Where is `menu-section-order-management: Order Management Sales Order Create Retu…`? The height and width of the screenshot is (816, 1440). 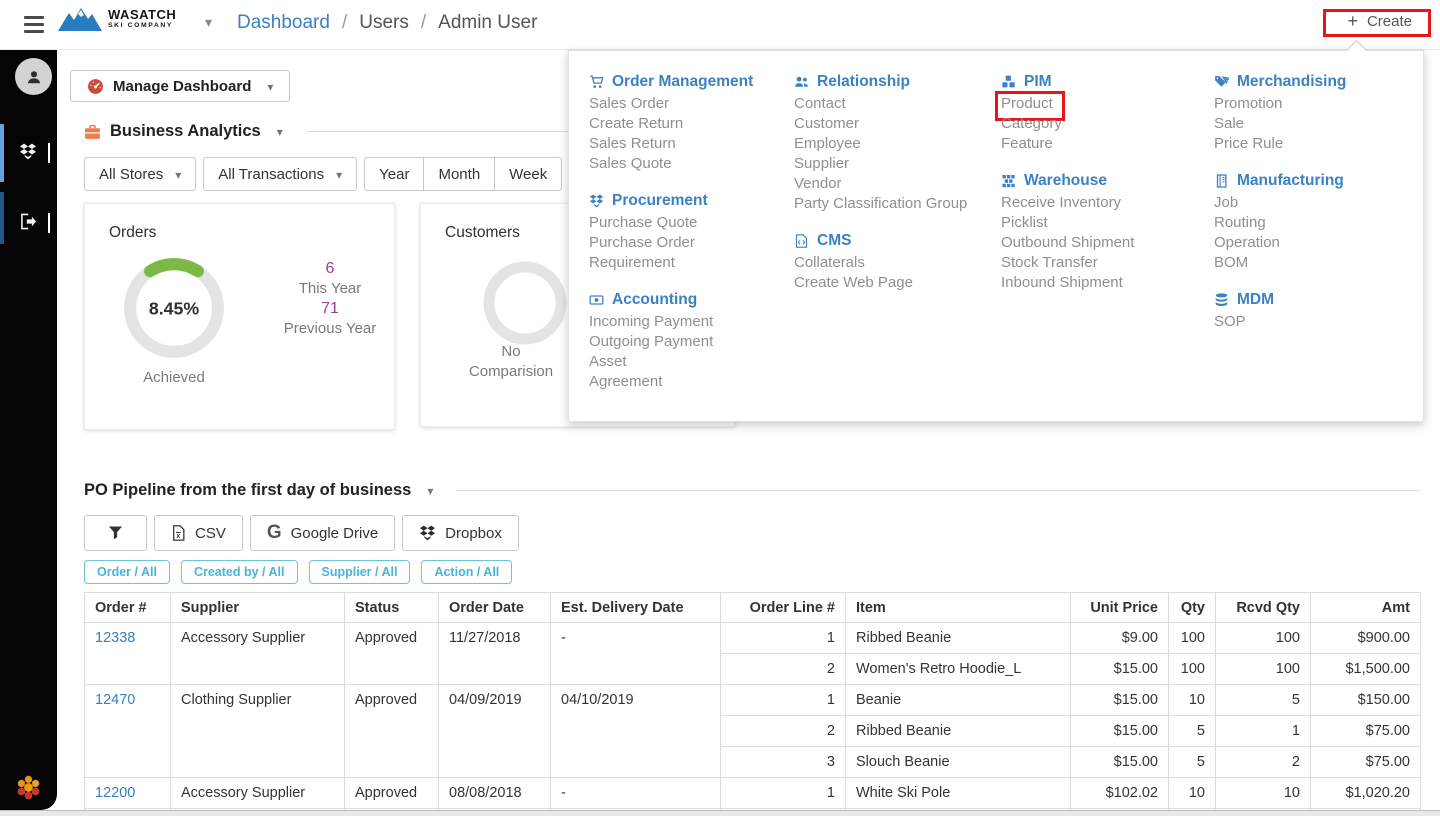 menu-section-order-management: Order Management Sales Order Create Retu… is located at coordinates (691, 123).